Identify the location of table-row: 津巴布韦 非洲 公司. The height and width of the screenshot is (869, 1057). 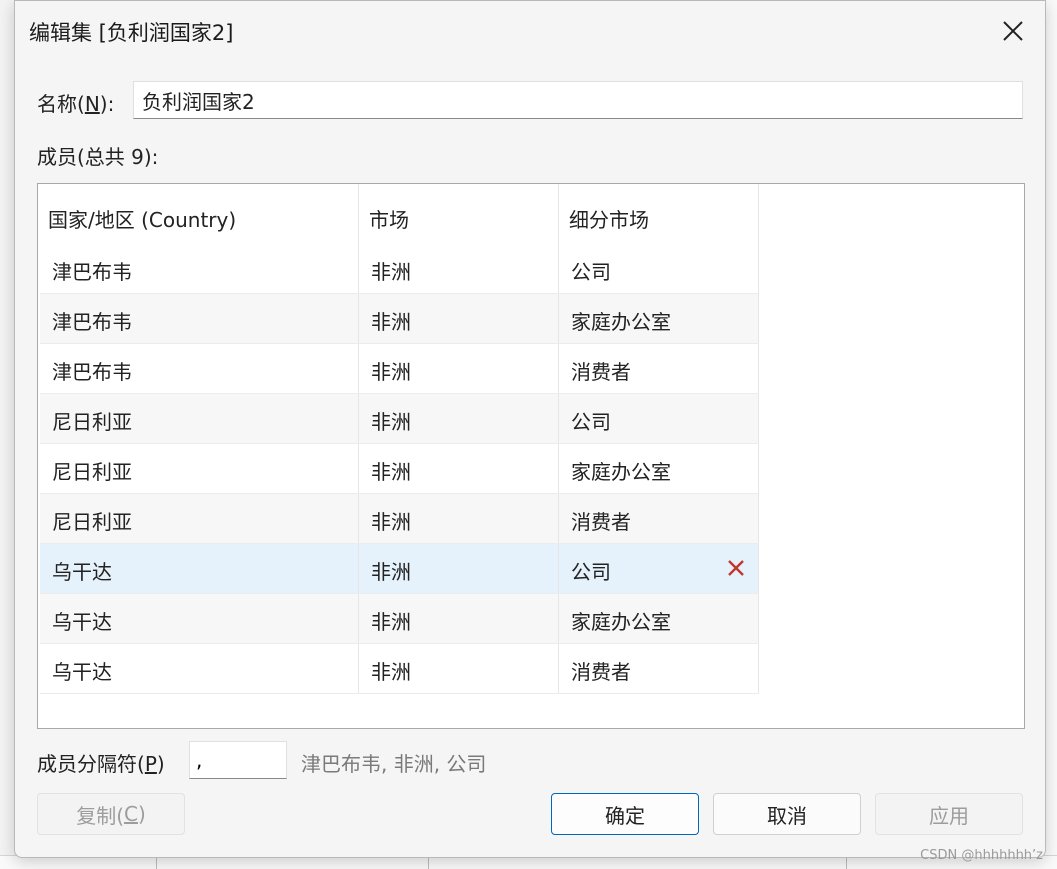
(399, 269).